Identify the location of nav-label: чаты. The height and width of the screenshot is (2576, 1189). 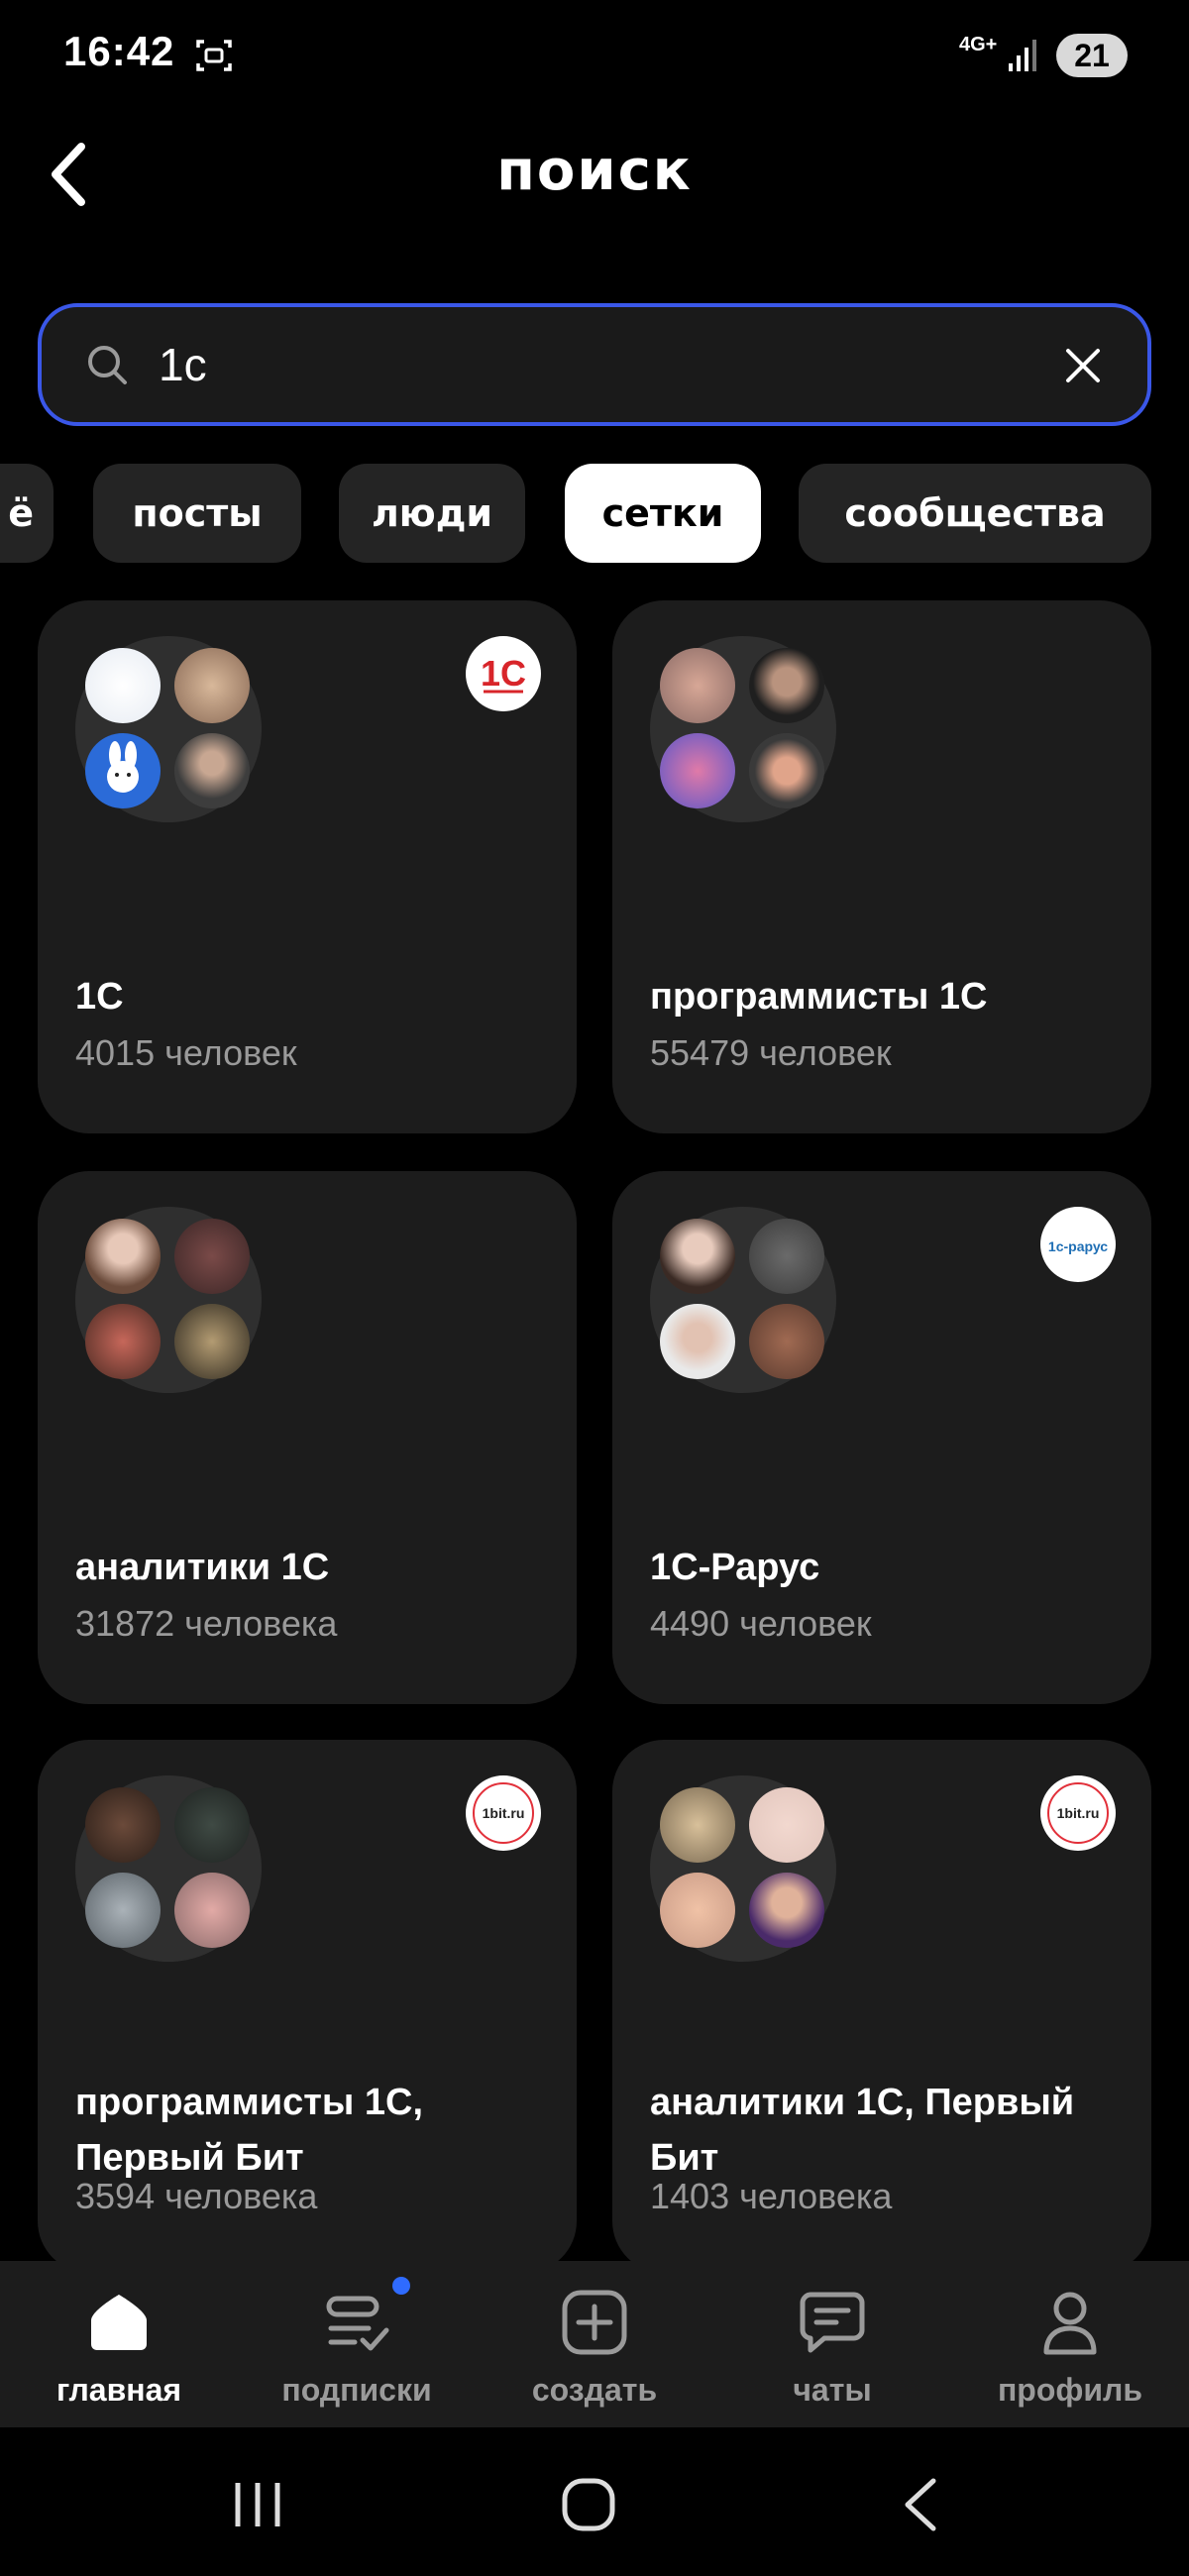
(832, 2390).